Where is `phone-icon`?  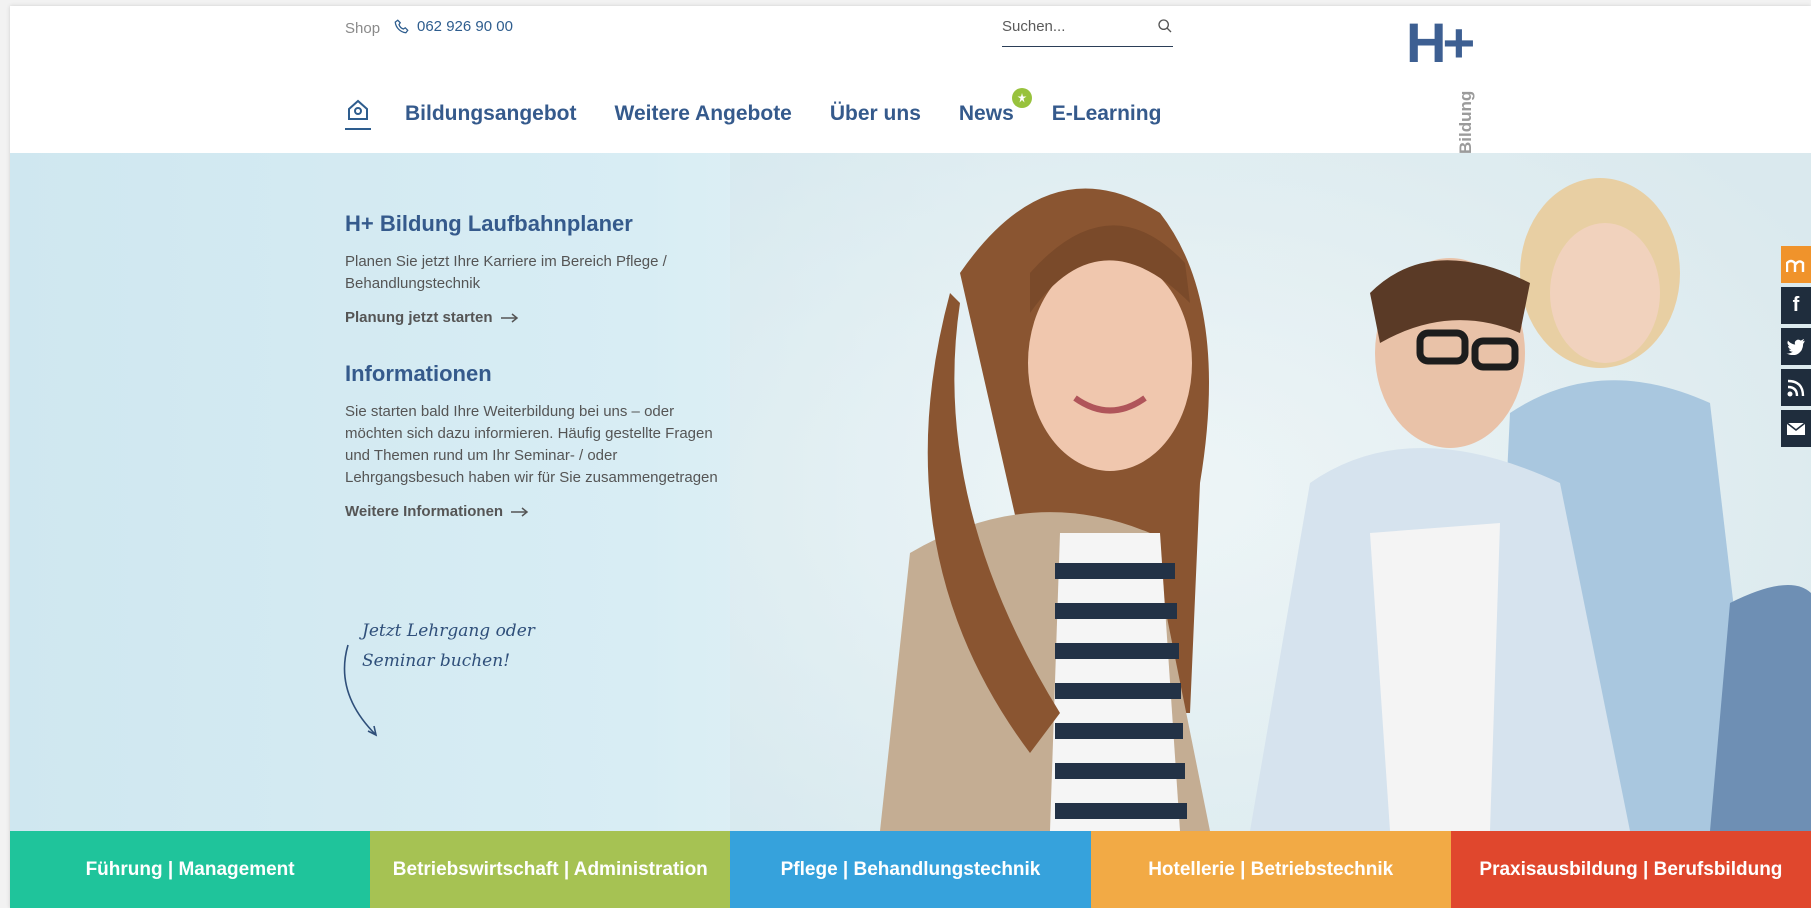 phone-icon is located at coordinates (401, 26).